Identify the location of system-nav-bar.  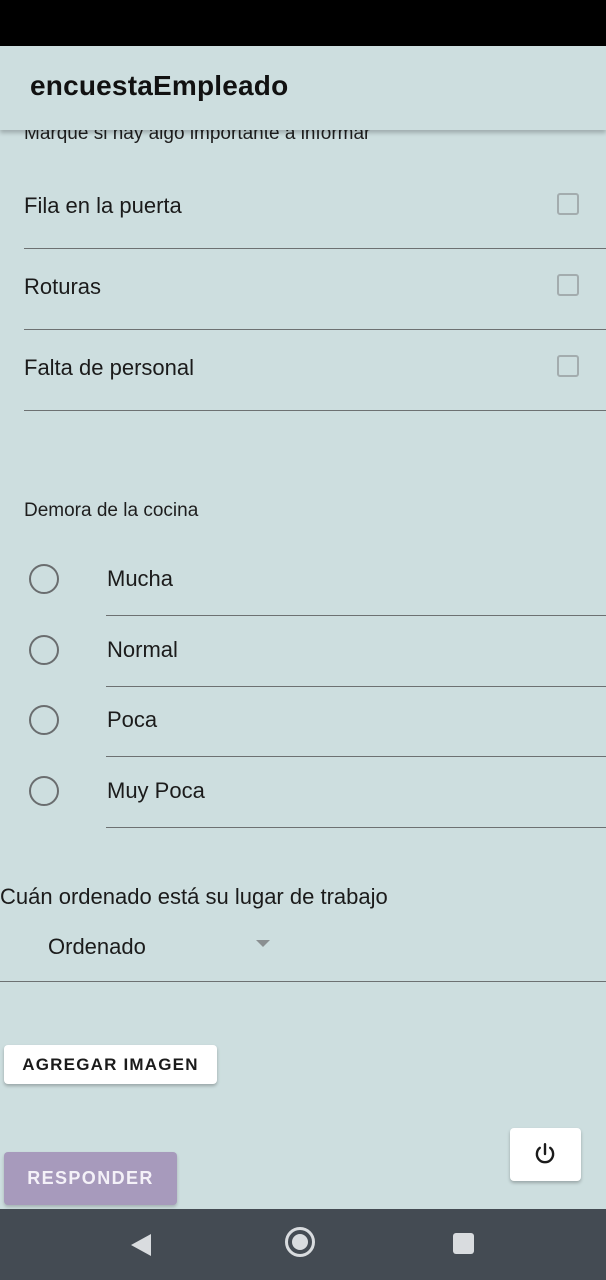
(303, 1244).